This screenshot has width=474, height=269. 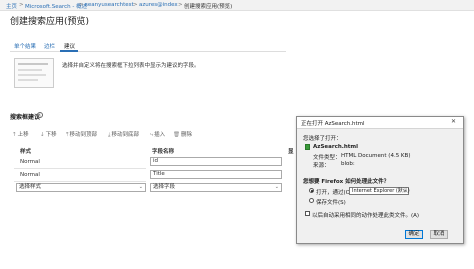 What do you see at coordinates (81, 187) in the screenshot?
I see `style-select: 选择样式 ⌄` at bounding box center [81, 187].